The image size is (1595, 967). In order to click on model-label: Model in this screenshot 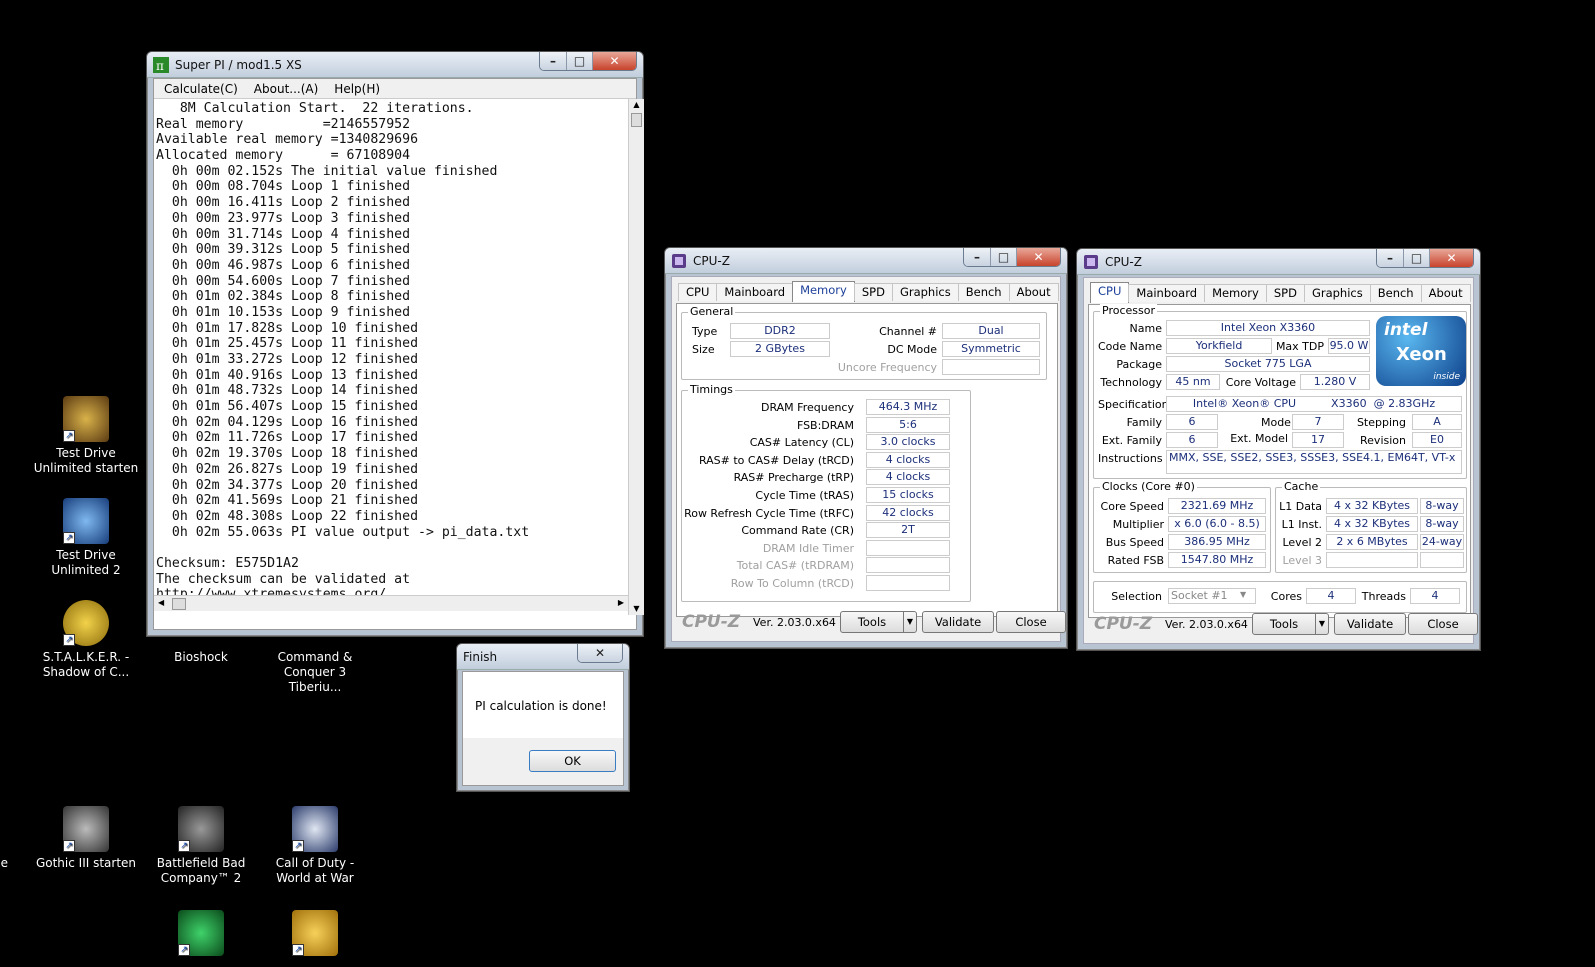, I will do `click(1277, 422)`.